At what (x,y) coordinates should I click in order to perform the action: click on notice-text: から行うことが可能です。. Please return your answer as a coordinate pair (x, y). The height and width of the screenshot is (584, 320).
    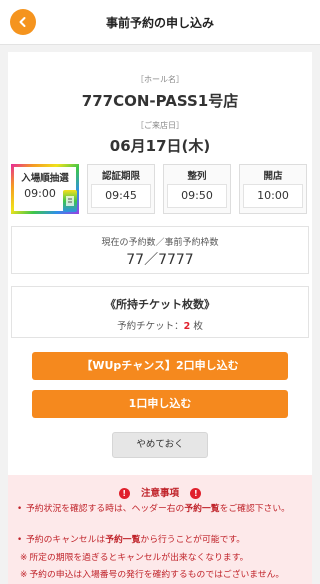
    Looking at the image, I should click on (193, 540).